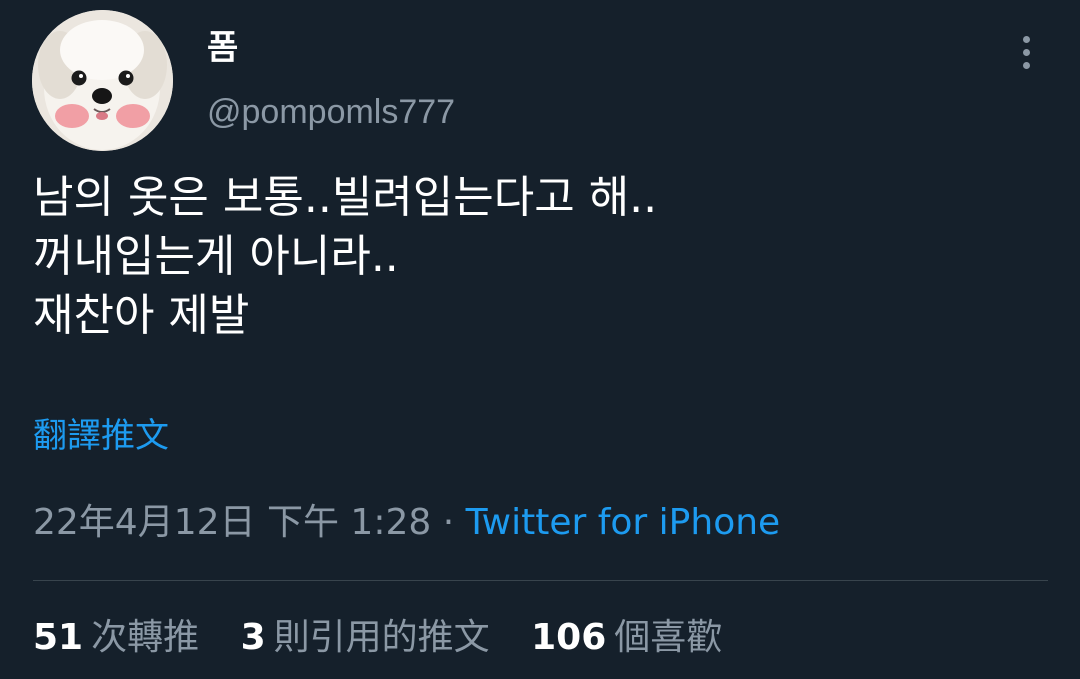 The height and width of the screenshot is (679, 1080). What do you see at coordinates (58, 637) in the screenshot?
I see `retweets-count: 51` at bounding box center [58, 637].